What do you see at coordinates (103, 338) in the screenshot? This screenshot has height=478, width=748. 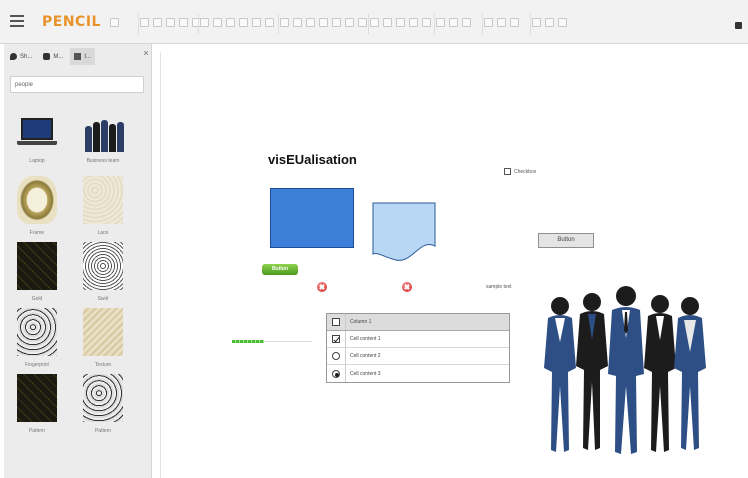 I see `image-thumbnail: Texture` at bounding box center [103, 338].